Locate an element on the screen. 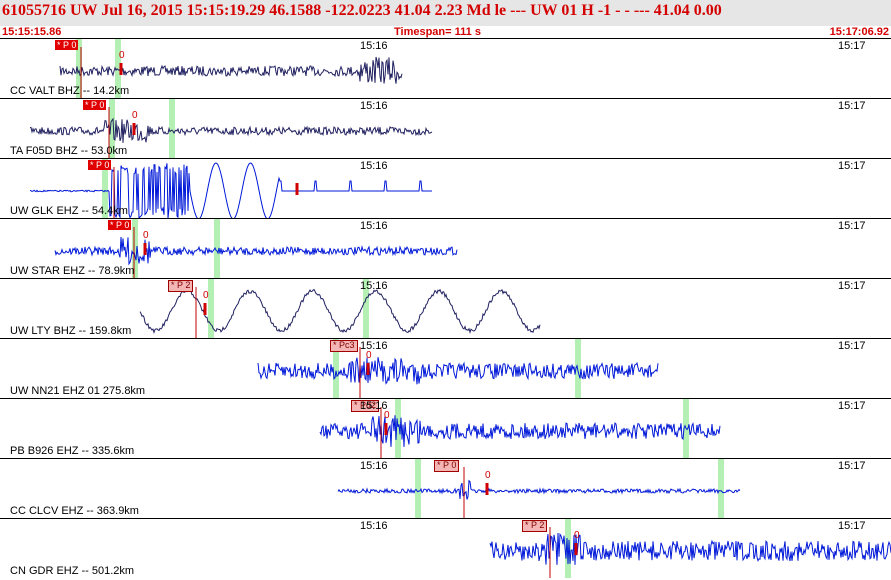 The image size is (891, 580). timespan-label: Timespan= 111 s is located at coordinates (437, 32).